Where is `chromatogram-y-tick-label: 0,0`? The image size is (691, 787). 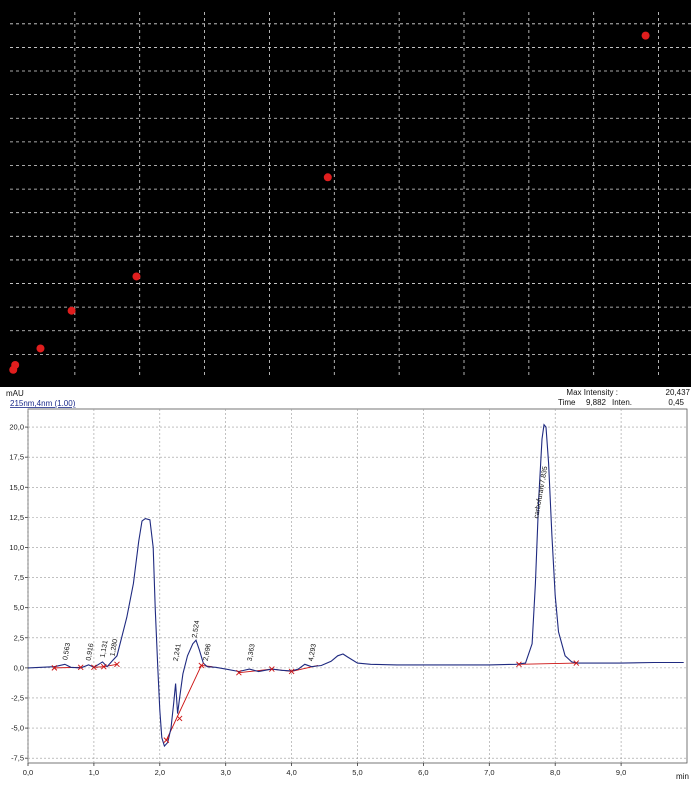
chromatogram-y-tick-label: 0,0 is located at coordinates (19, 667).